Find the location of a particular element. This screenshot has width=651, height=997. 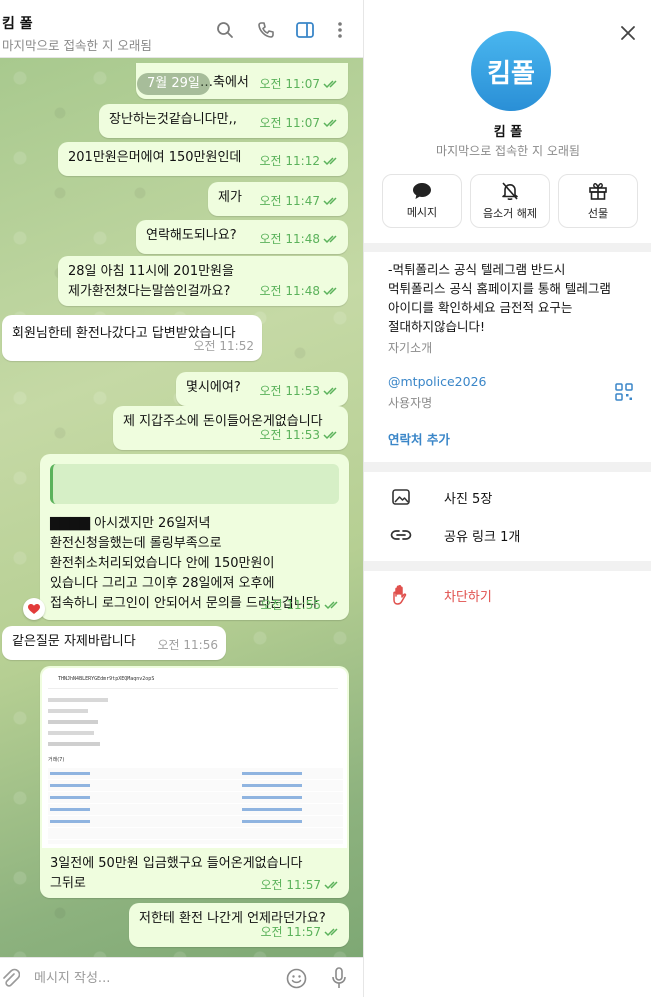

unmute-button-label: 음소거 해제 is located at coordinates (510, 213).